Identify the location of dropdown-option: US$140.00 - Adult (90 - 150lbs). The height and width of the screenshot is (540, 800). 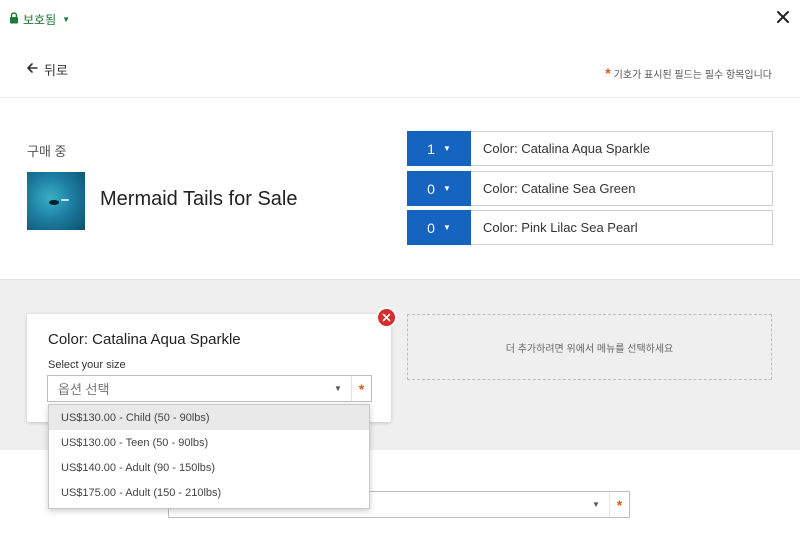
(209, 467).